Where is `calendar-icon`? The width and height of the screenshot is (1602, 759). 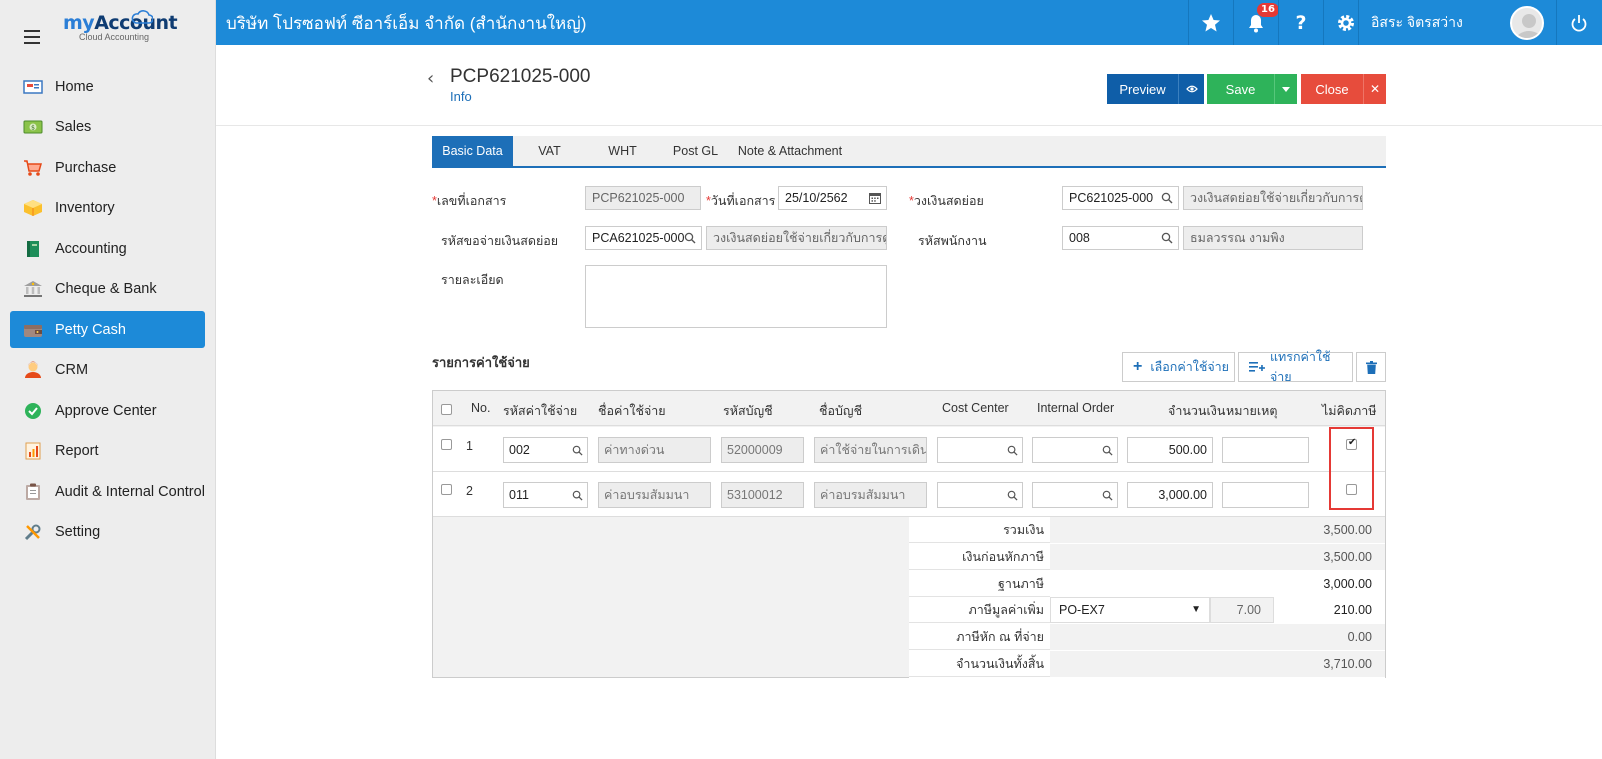
calendar-icon is located at coordinates (875, 198).